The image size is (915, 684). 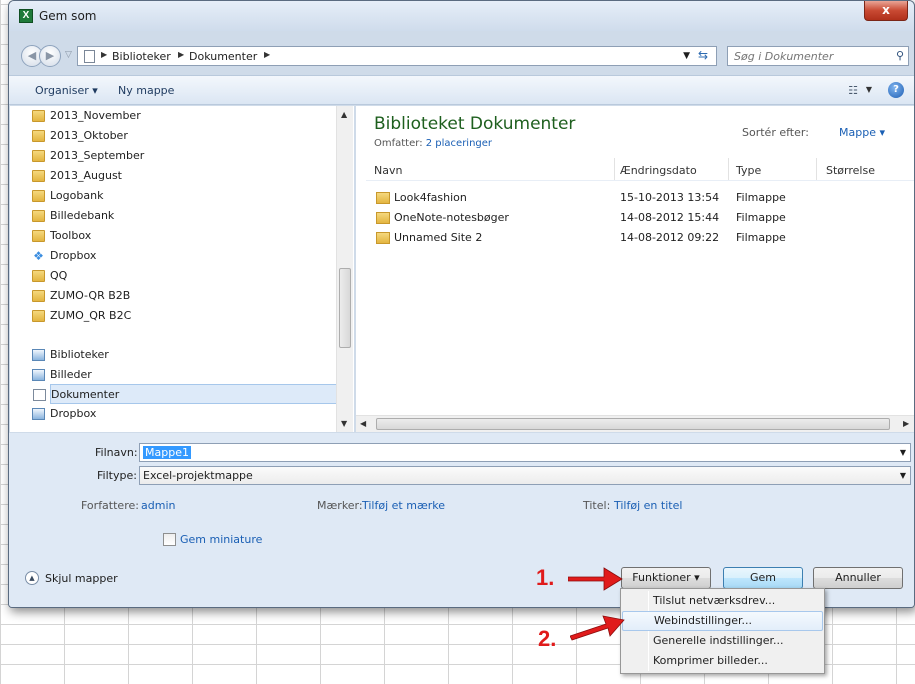 What do you see at coordinates (68, 16) in the screenshot?
I see `window-title: Gem som` at bounding box center [68, 16].